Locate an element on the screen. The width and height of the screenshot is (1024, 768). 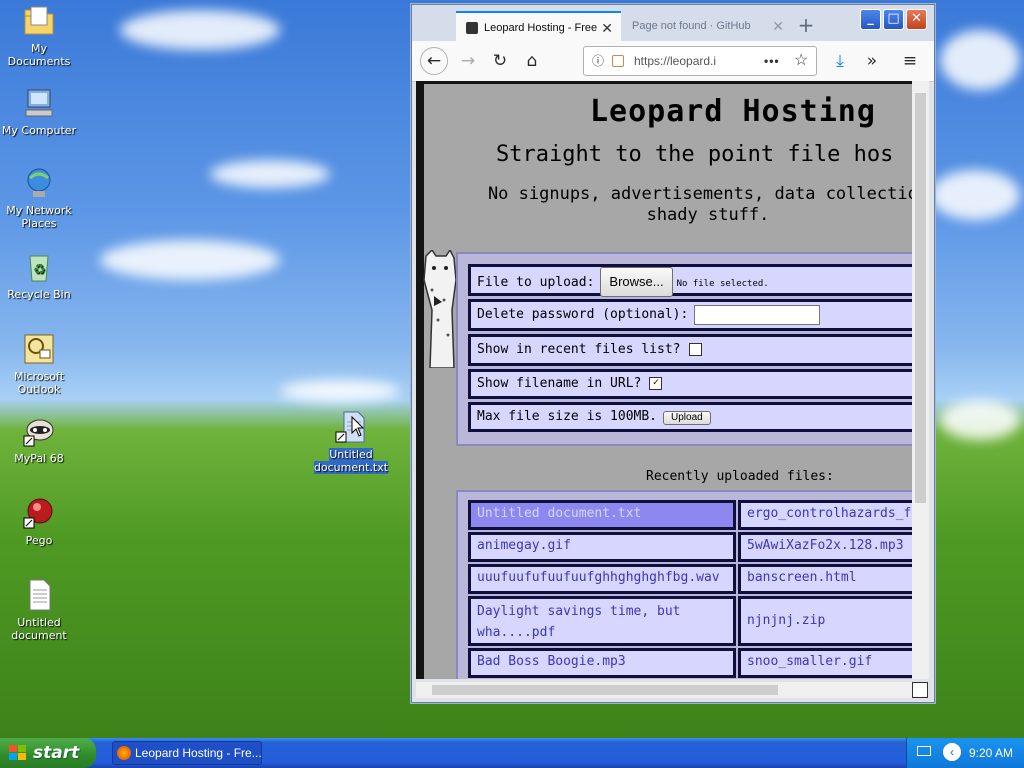
downloads-icon: ⤓ is located at coordinates (840, 61).